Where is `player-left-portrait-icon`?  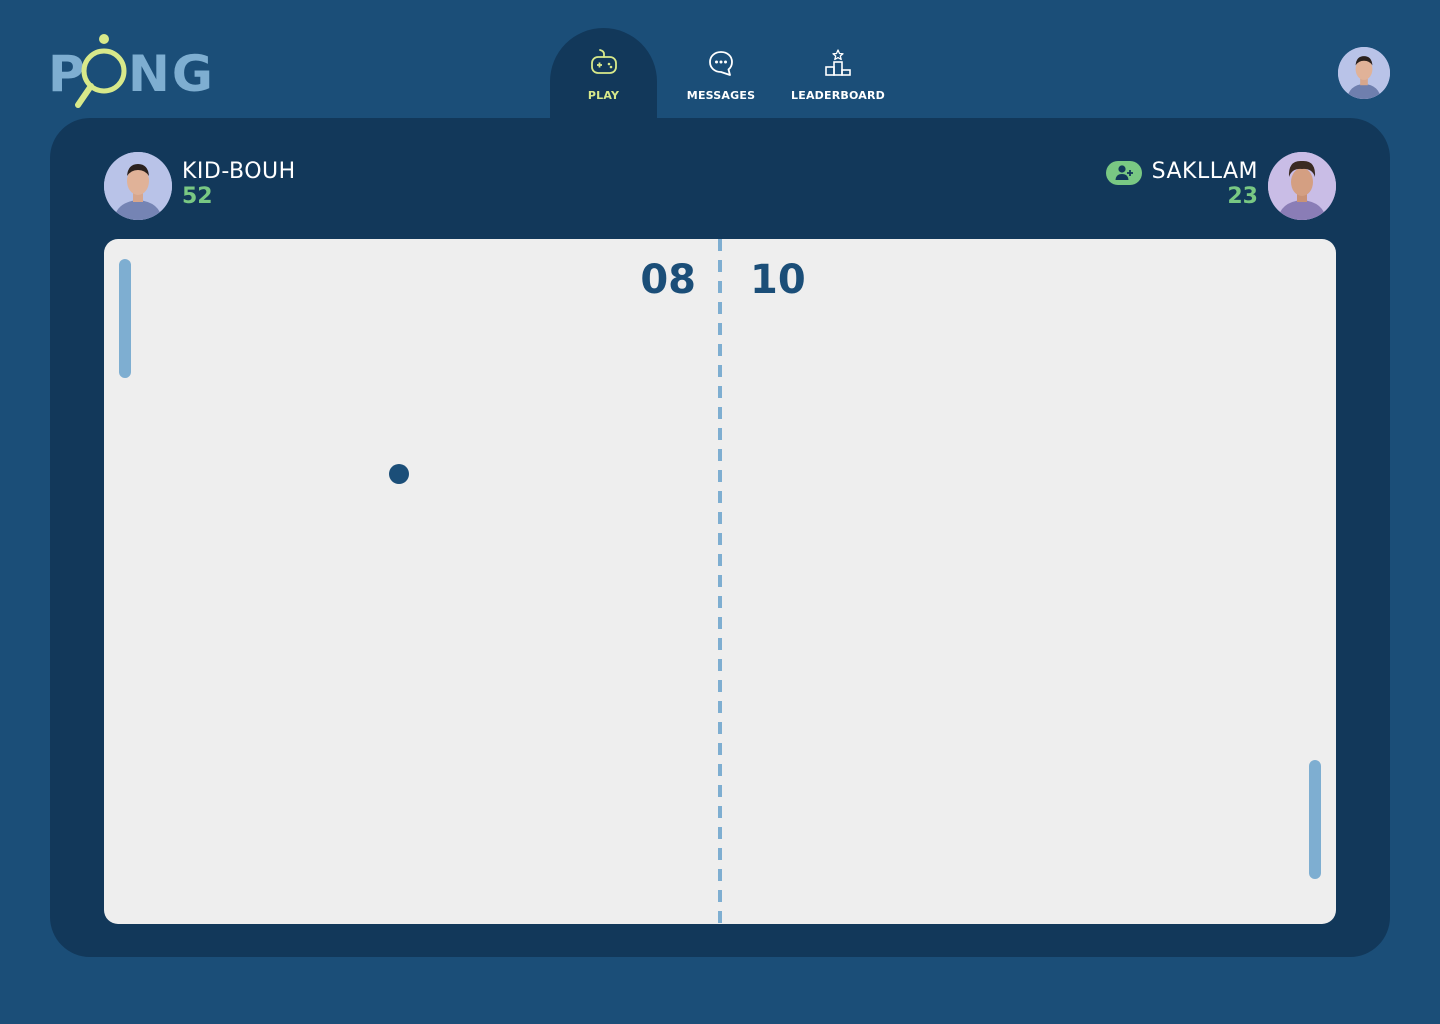 player-left-portrait-icon is located at coordinates (138, 186).